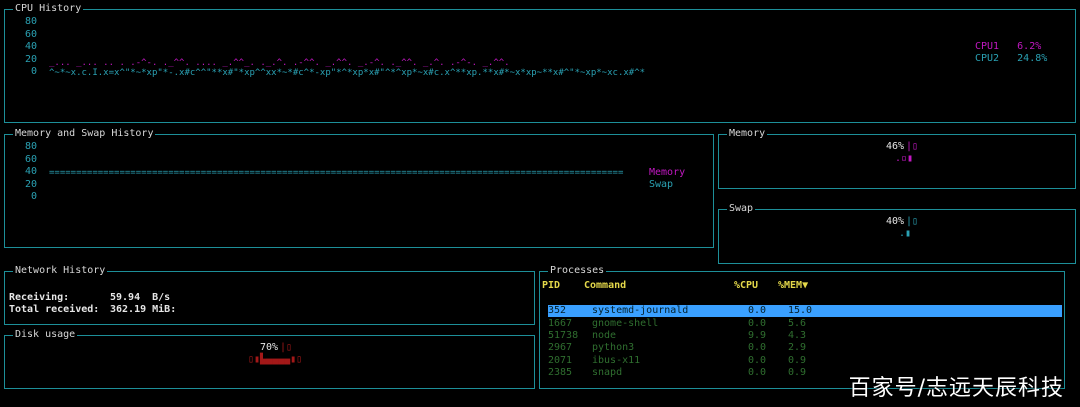 This screenshot has height=407, width=1080. What do you see at coordinates (797, 323) in the screenshot?
I see `process-mem: 5.6` at bounding box center [797, 323].